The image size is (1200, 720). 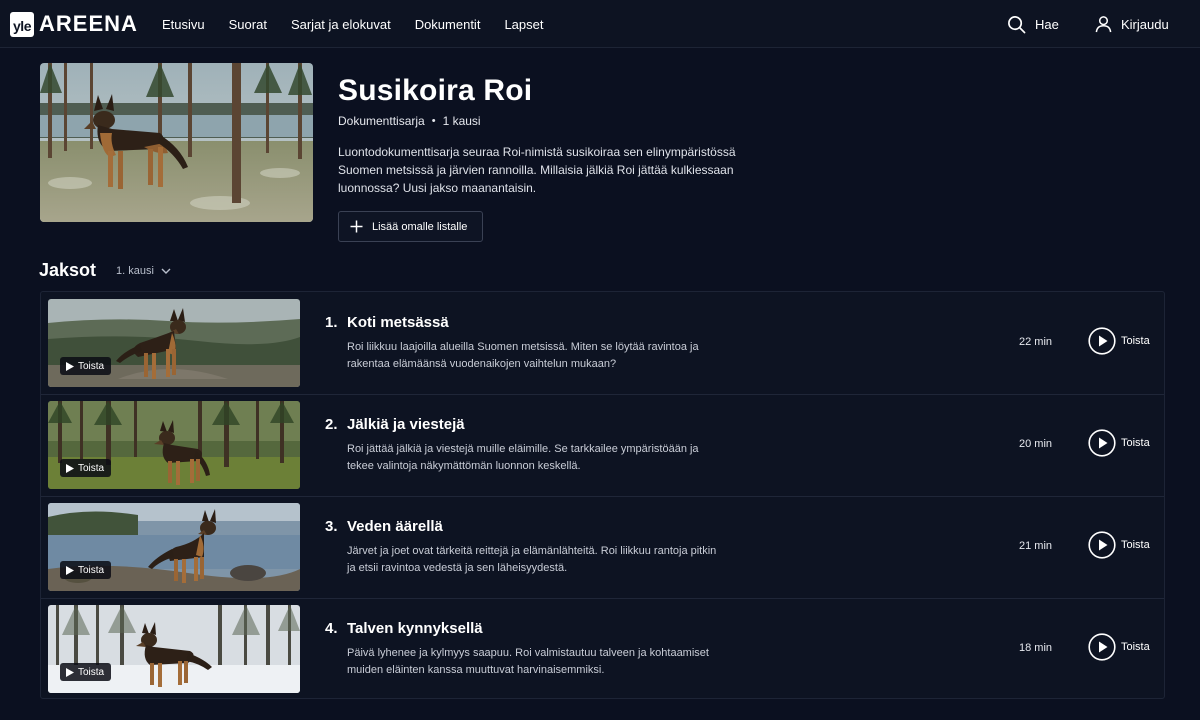 What do you see at coordinates (395, 526) in the screenshot?
I see `episode-title-text: Veden äärellä` at bounding box center [395, 526].